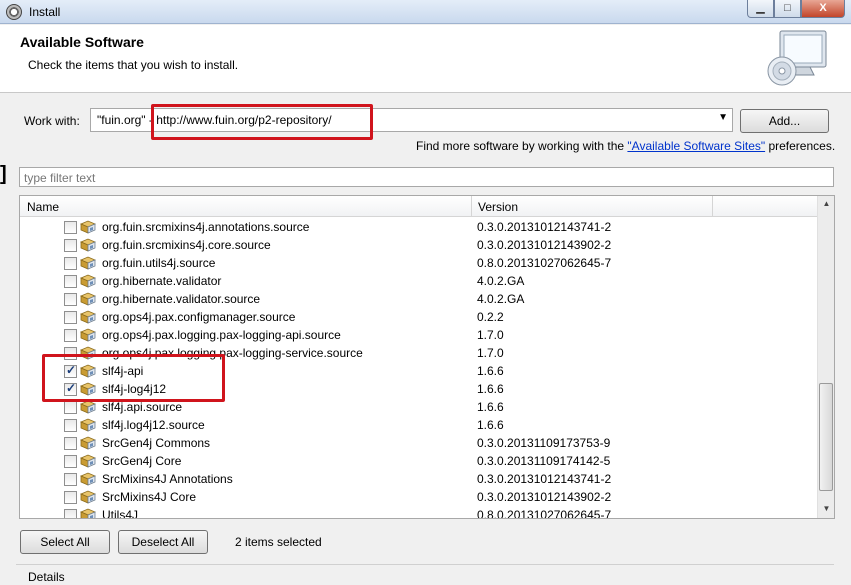 The height and width of the screenshot is (585, 851). What do you see at coordinates (760, 9) in the screenshot?
I see `minimize-button: ▁` at bounding box center [760, 9].